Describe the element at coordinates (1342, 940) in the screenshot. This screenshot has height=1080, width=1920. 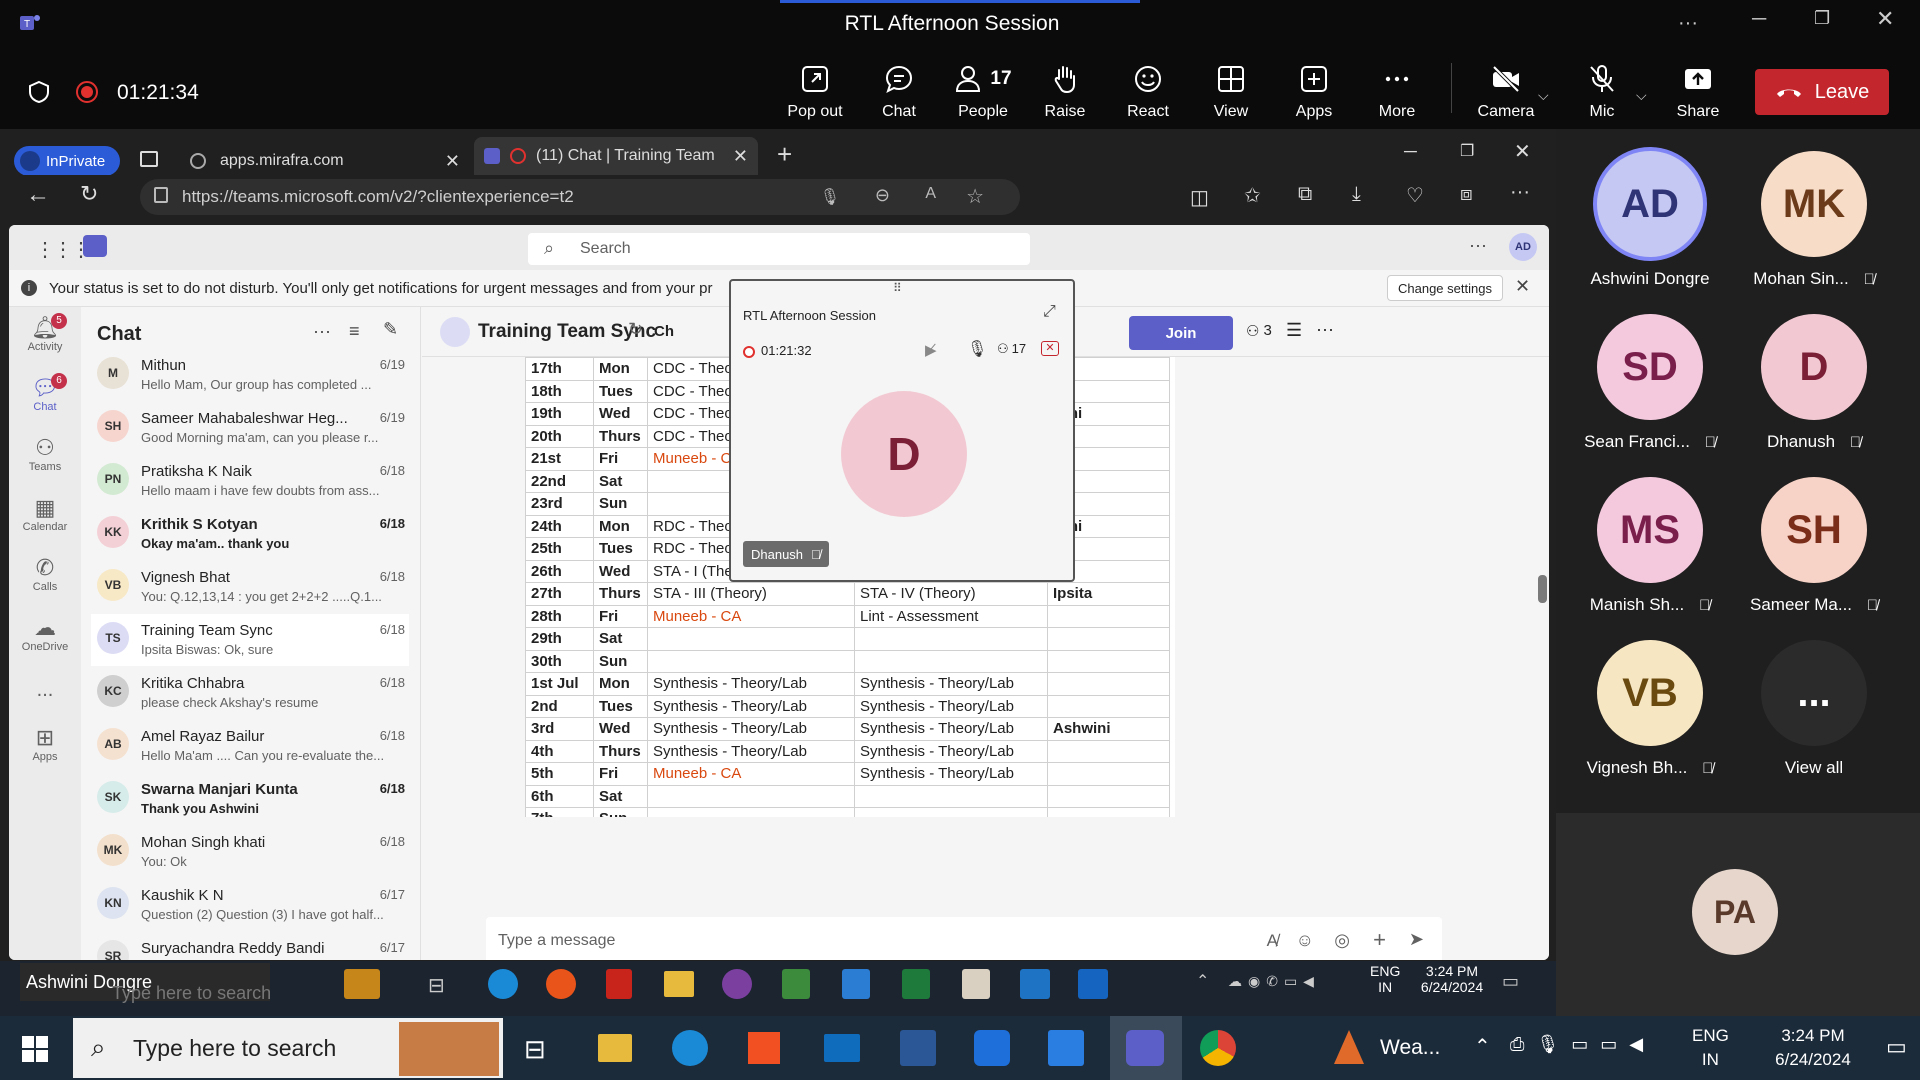
I see `loop-icon: ◎` at that location.